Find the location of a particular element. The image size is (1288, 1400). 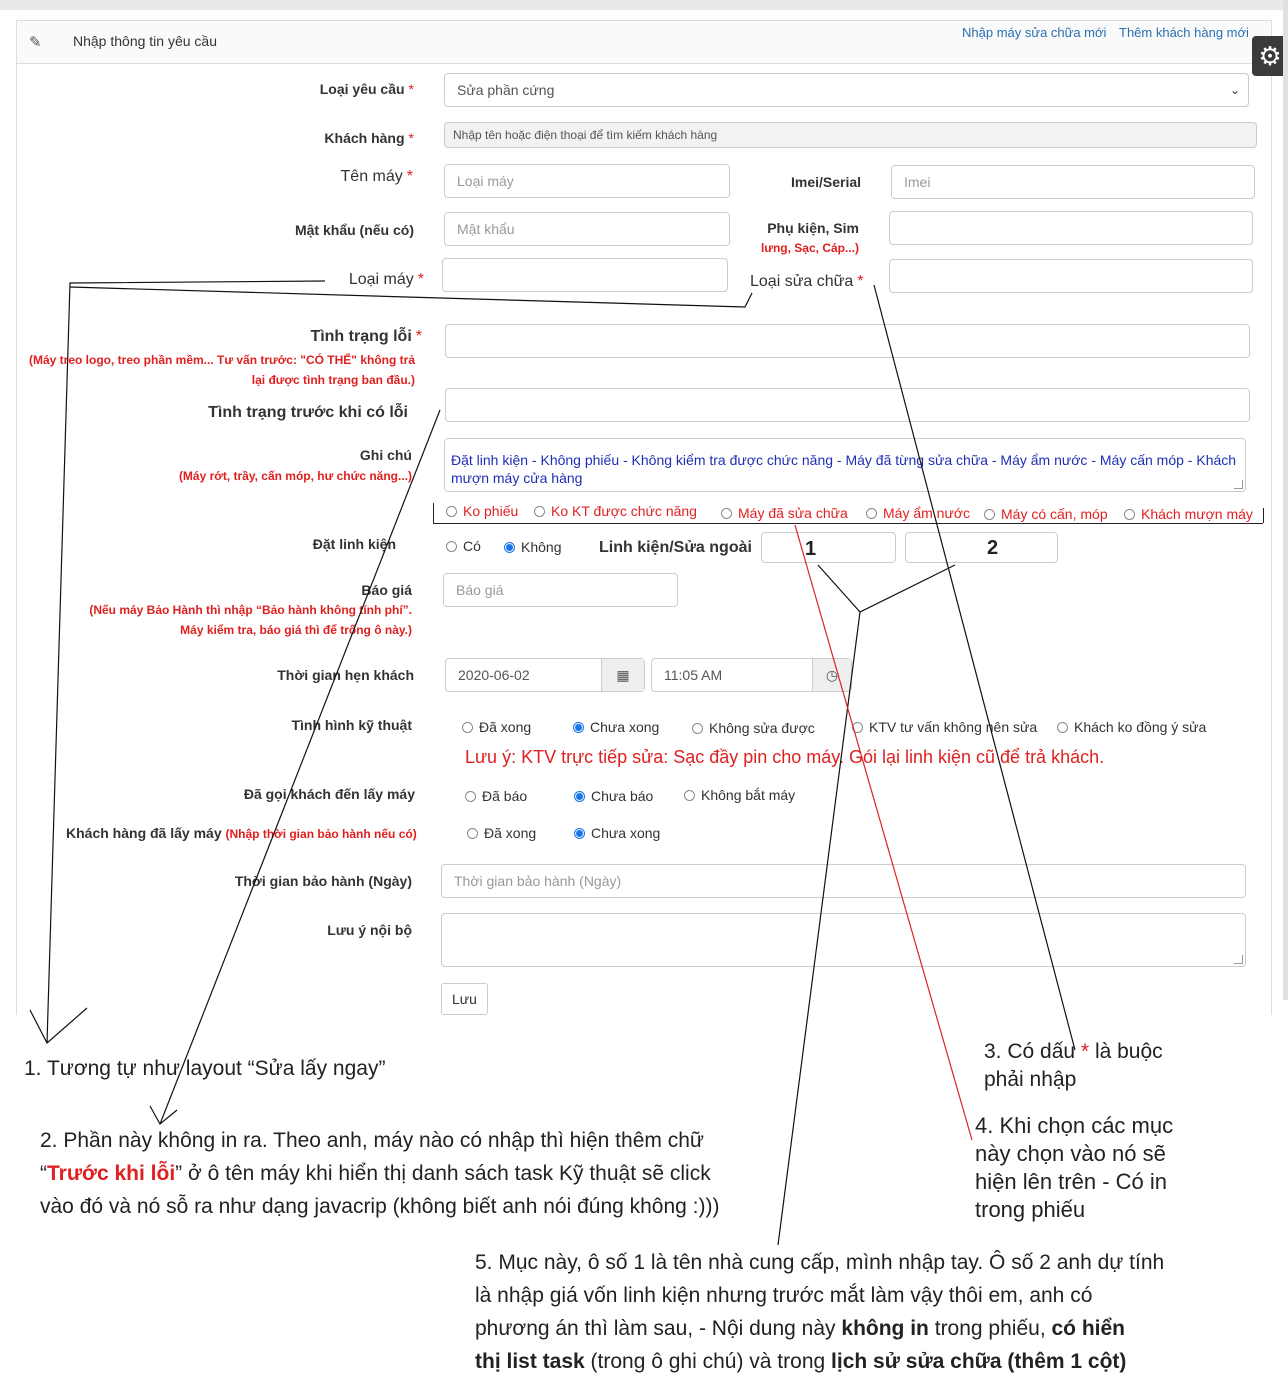

arrow-1-connector is located at coordinates (411, 297).